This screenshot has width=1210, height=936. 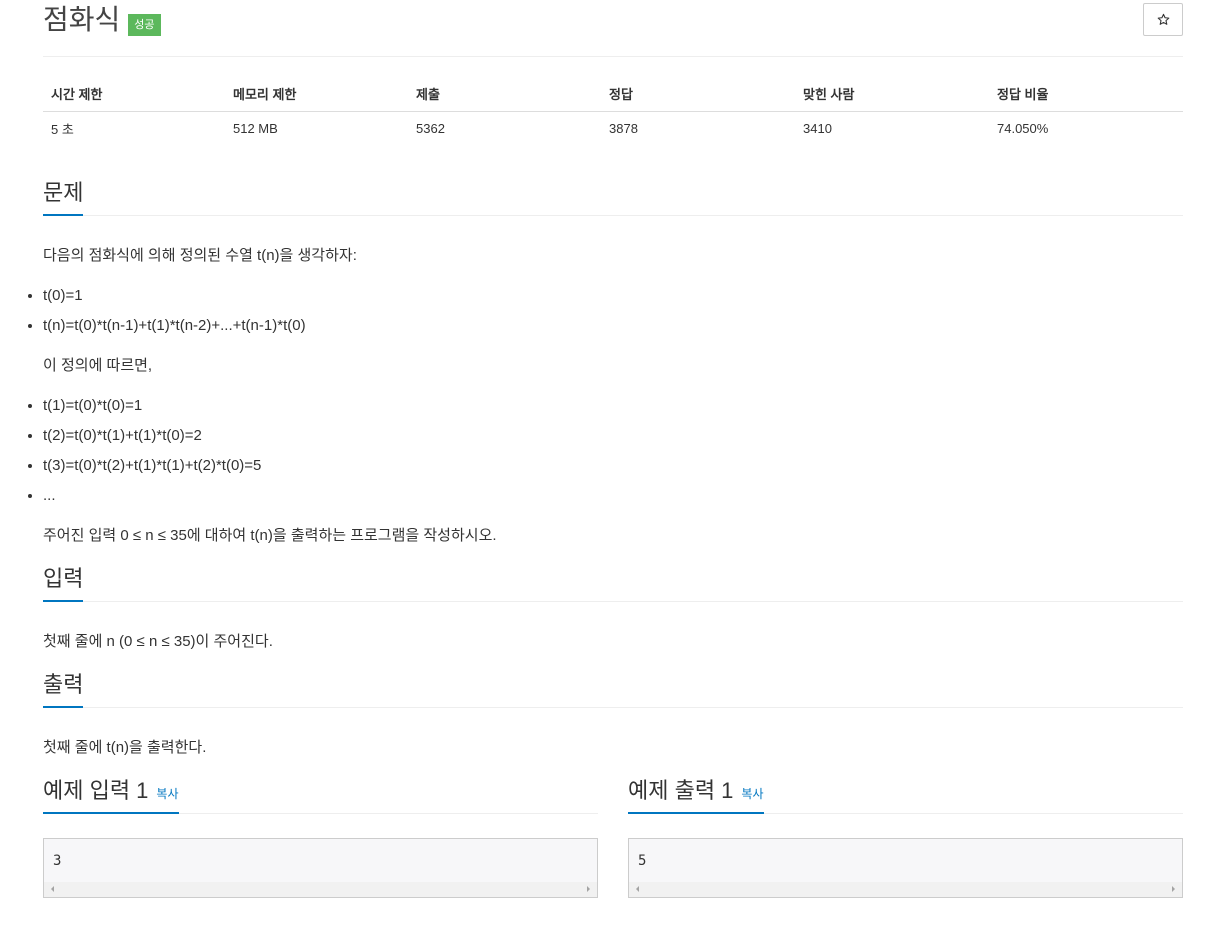 What do you see at coordinates (613, 195) in the screenshot?
I see `description-heading: 문제` at bounding box center [613, 195].